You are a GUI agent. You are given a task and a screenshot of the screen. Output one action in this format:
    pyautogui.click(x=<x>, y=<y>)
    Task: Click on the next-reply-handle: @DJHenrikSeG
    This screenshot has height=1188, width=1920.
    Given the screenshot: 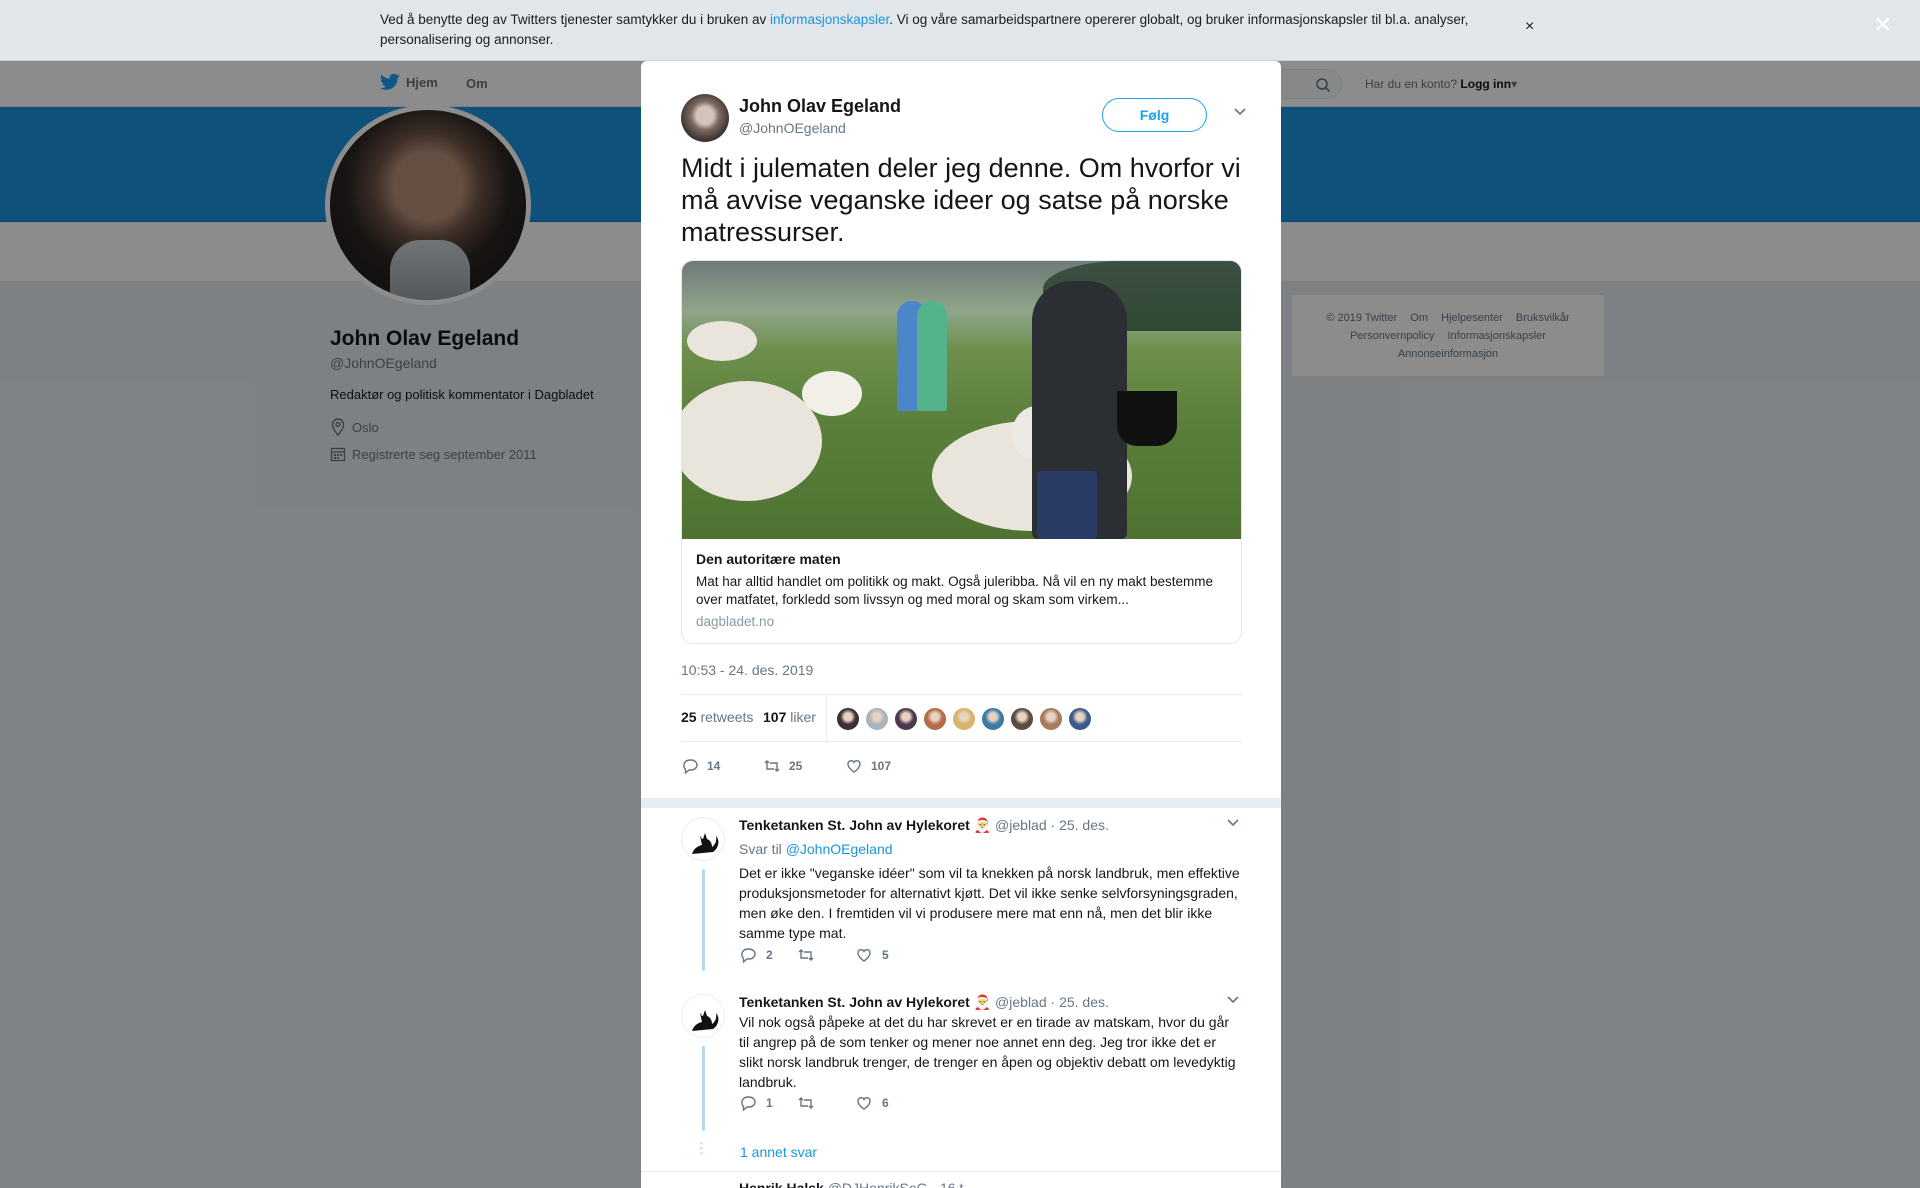 What is the action you would take?
    pyautogui.click(x=878, y=1184)
    